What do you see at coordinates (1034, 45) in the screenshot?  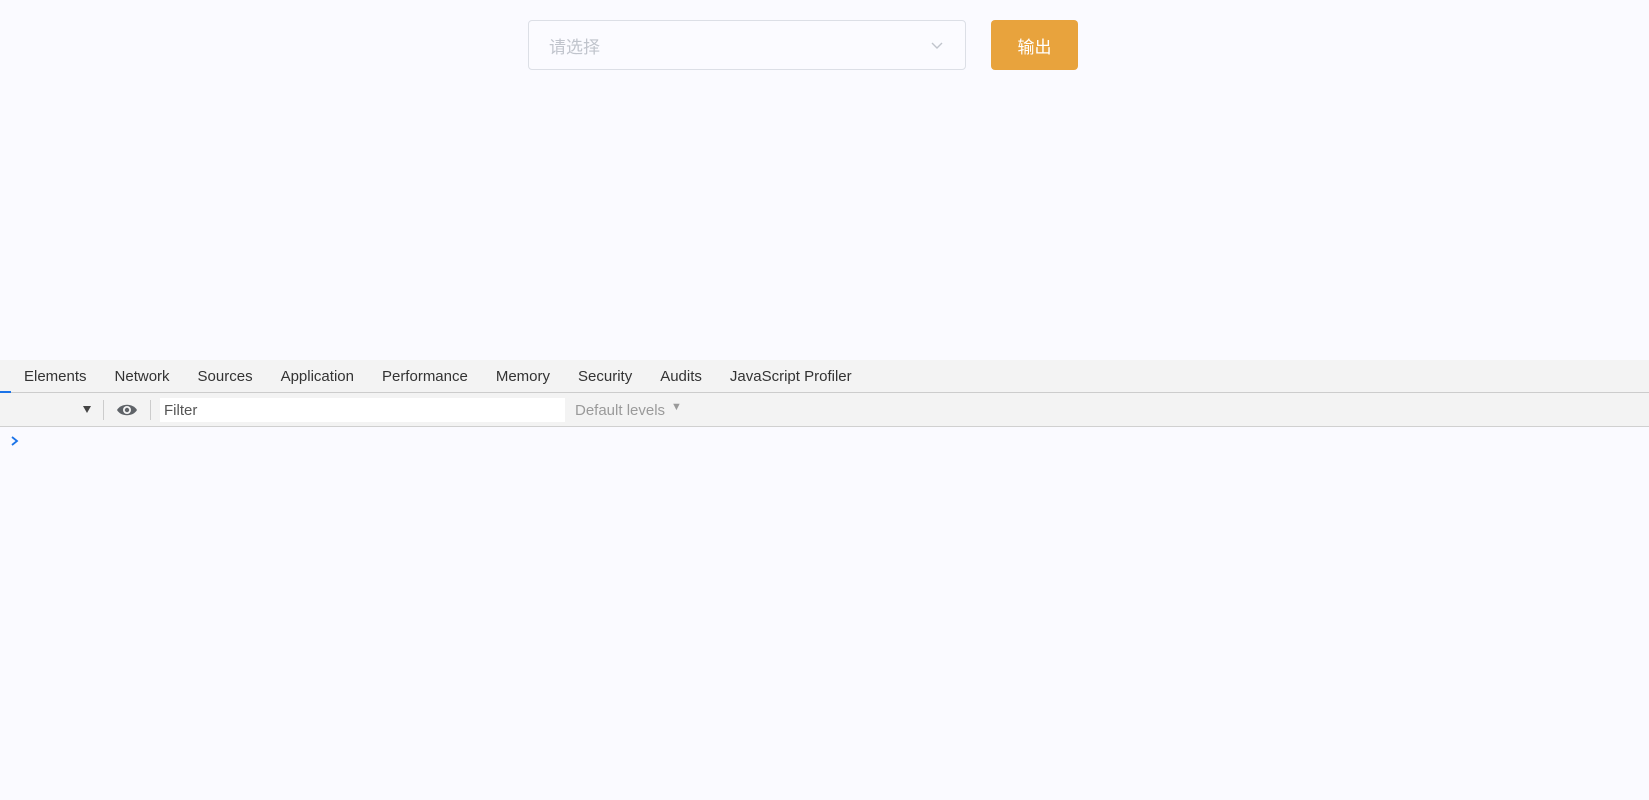 I see `output-button: 输出` at bounding box center [1034, 45].